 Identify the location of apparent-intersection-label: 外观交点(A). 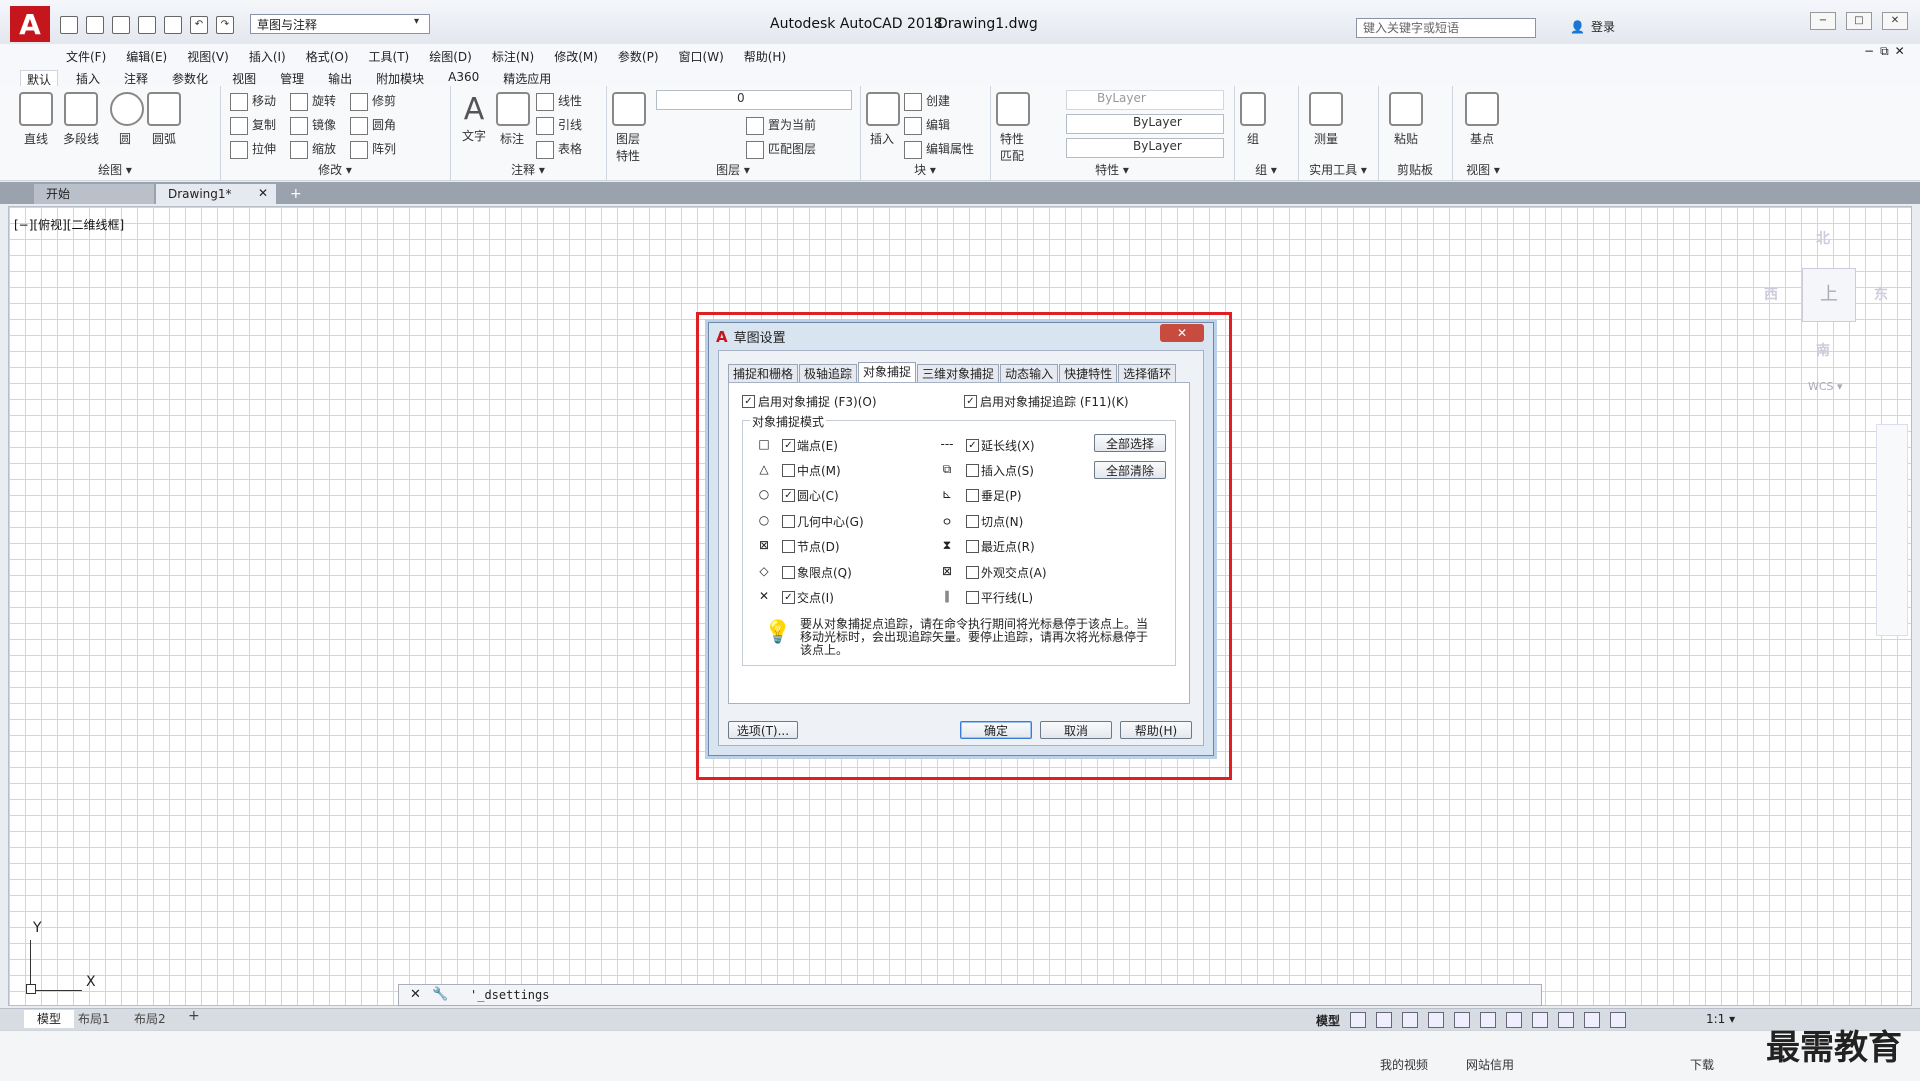
(1014, 572).